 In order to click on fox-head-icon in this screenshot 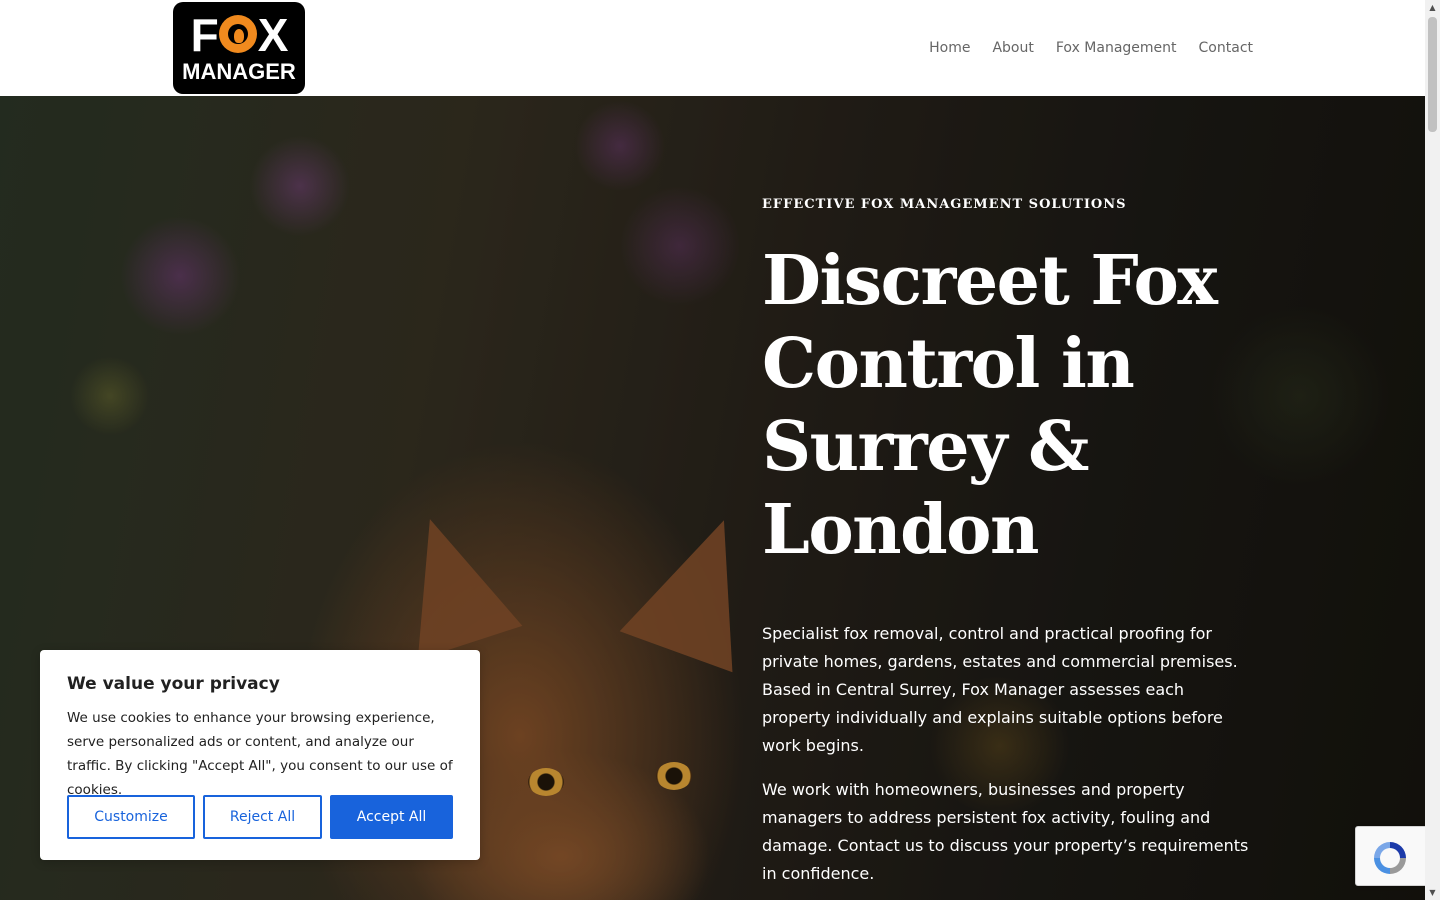, I will do `click(237, 34)`.